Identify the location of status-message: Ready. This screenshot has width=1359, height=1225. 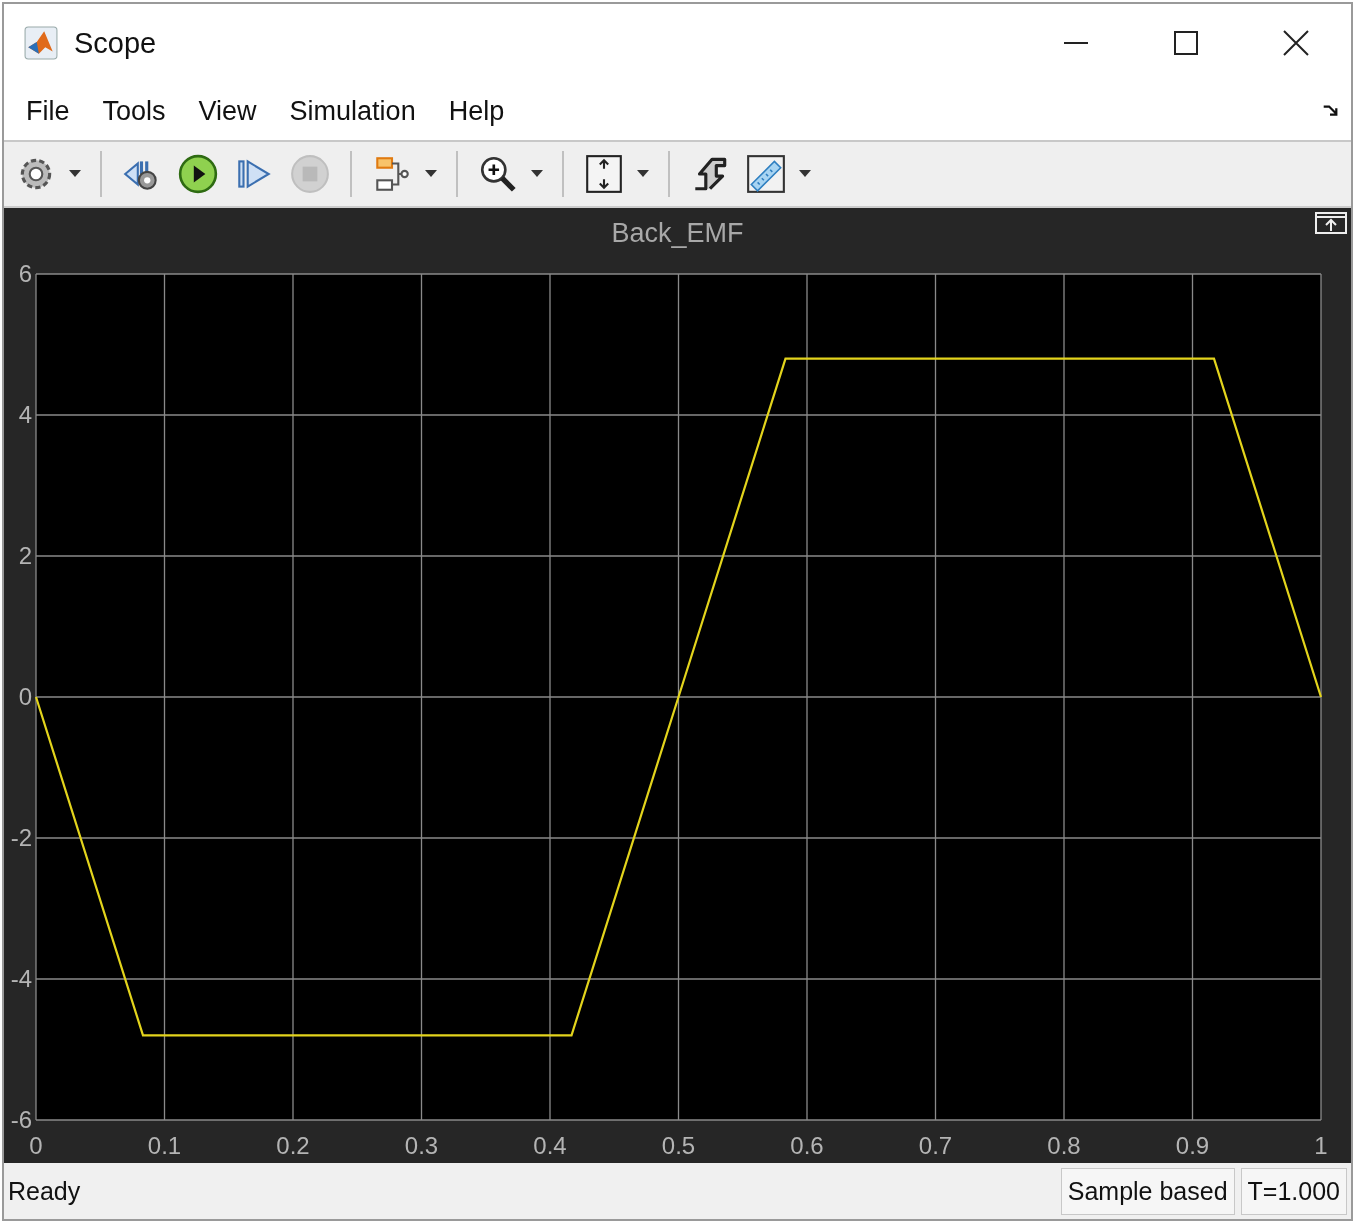
(44, 1191).